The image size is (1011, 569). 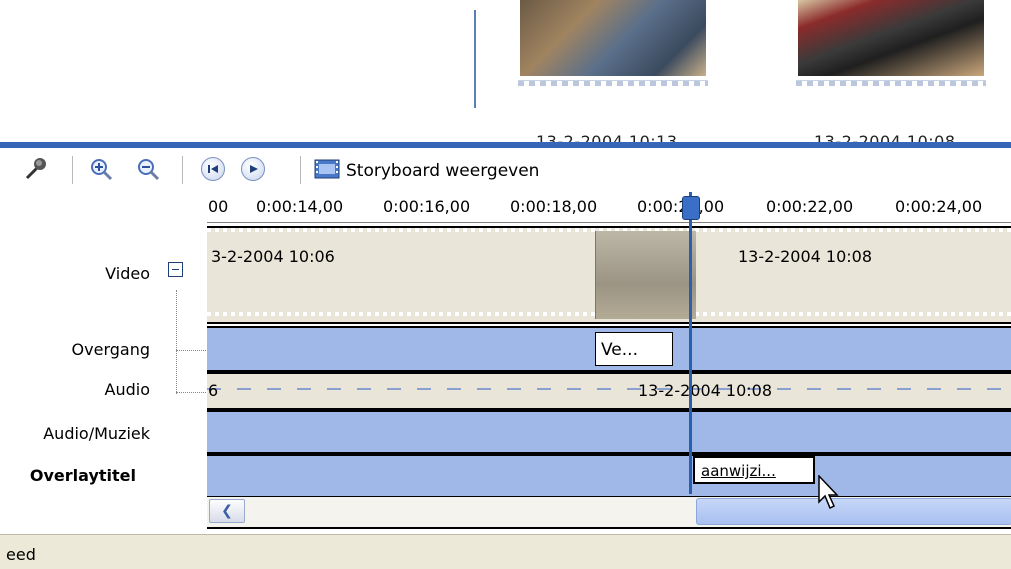 I want to click on ruler-tick-label: 00, so click(x=218, y=206).